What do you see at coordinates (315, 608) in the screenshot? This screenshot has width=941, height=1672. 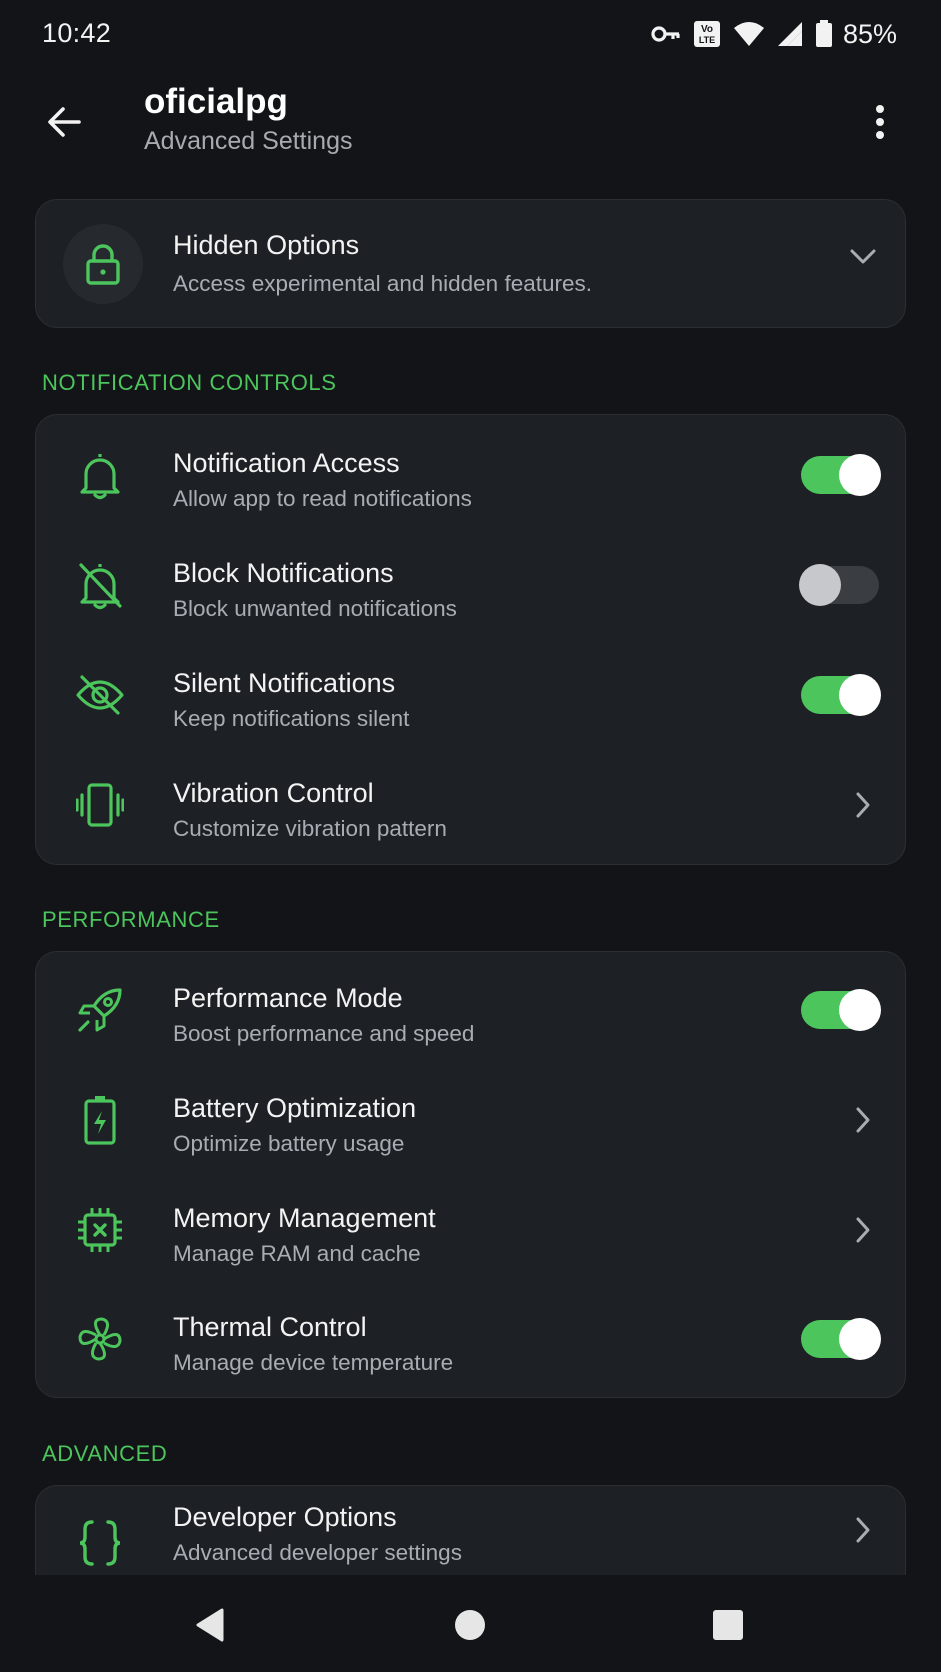 I see `row-subtitle: Block unwanted notifications` at bounding box center [315, 608].